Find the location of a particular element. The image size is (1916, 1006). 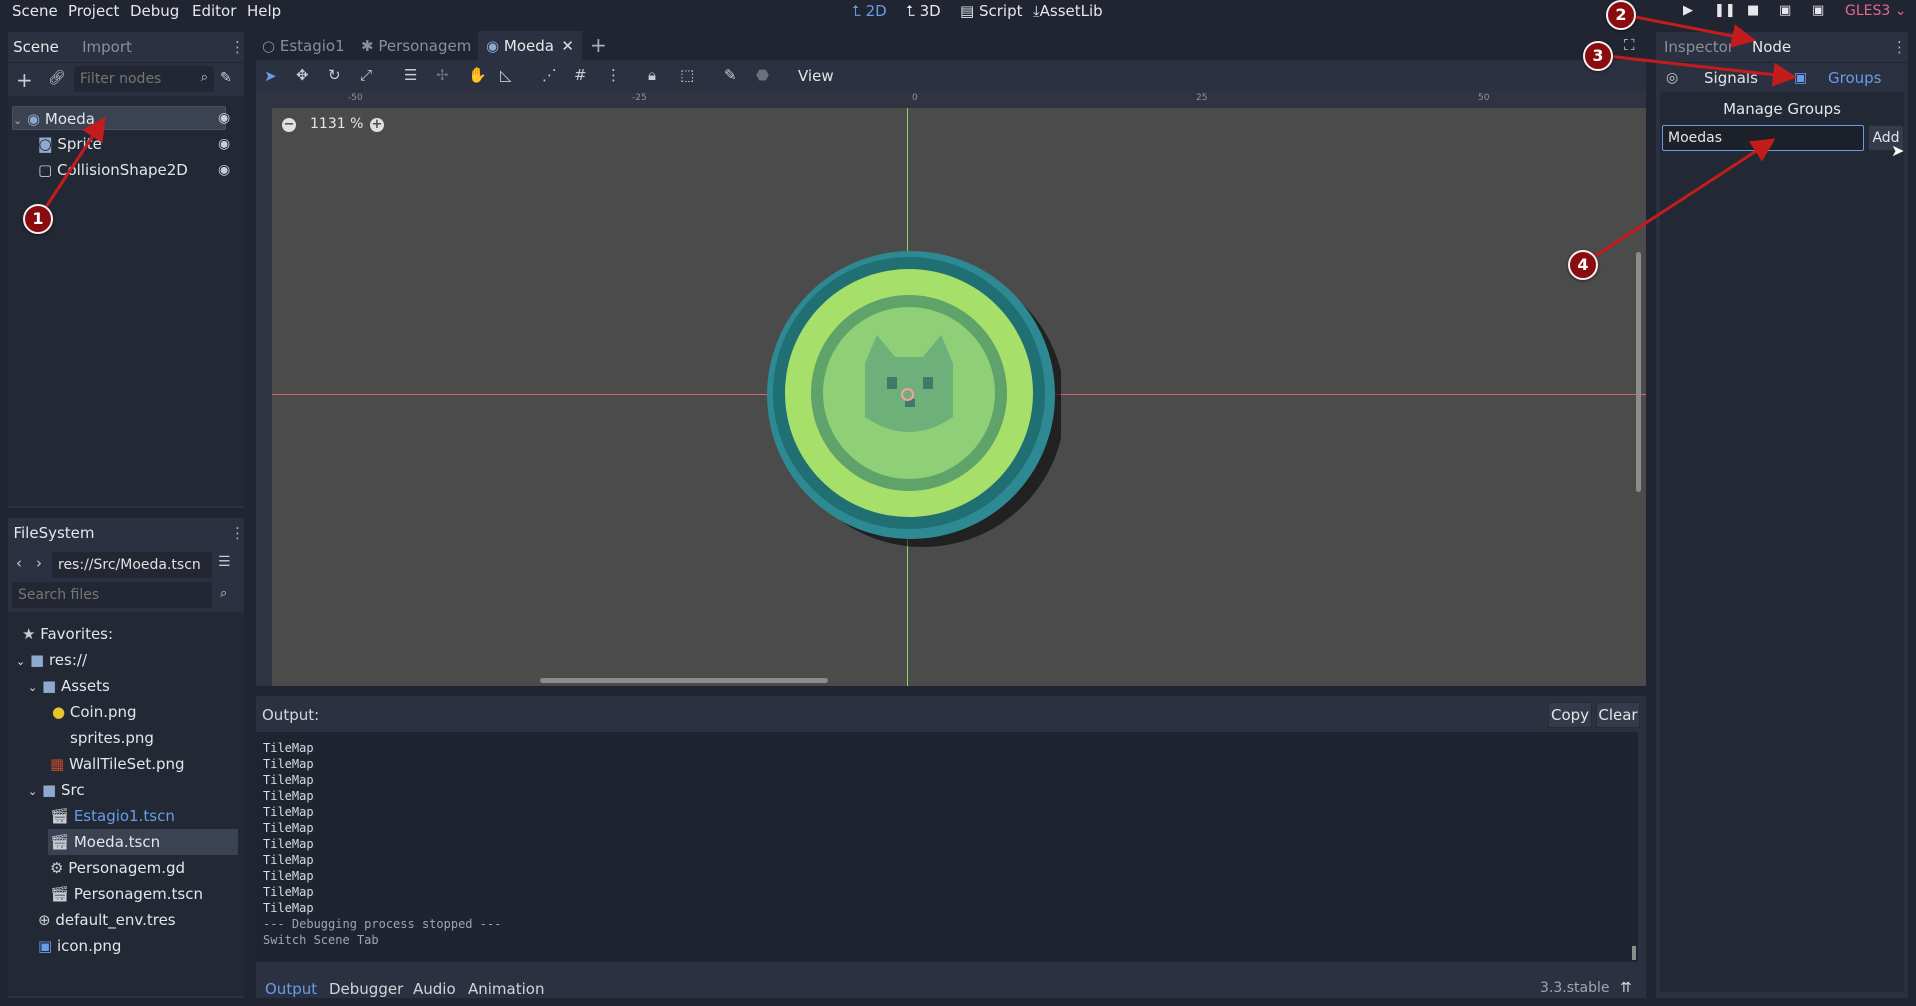

file-personagem-tscn: 🎬︎ Personagem.tscn is located at coordinates (126, 894).